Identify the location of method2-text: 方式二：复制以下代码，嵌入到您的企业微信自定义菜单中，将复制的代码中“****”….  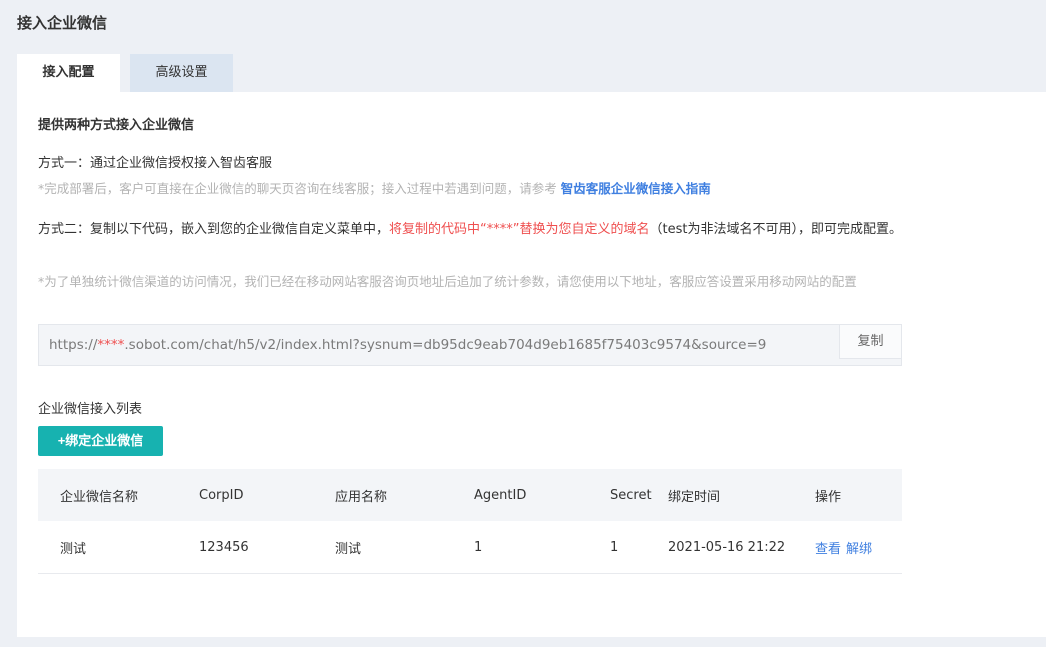
(473, 229).